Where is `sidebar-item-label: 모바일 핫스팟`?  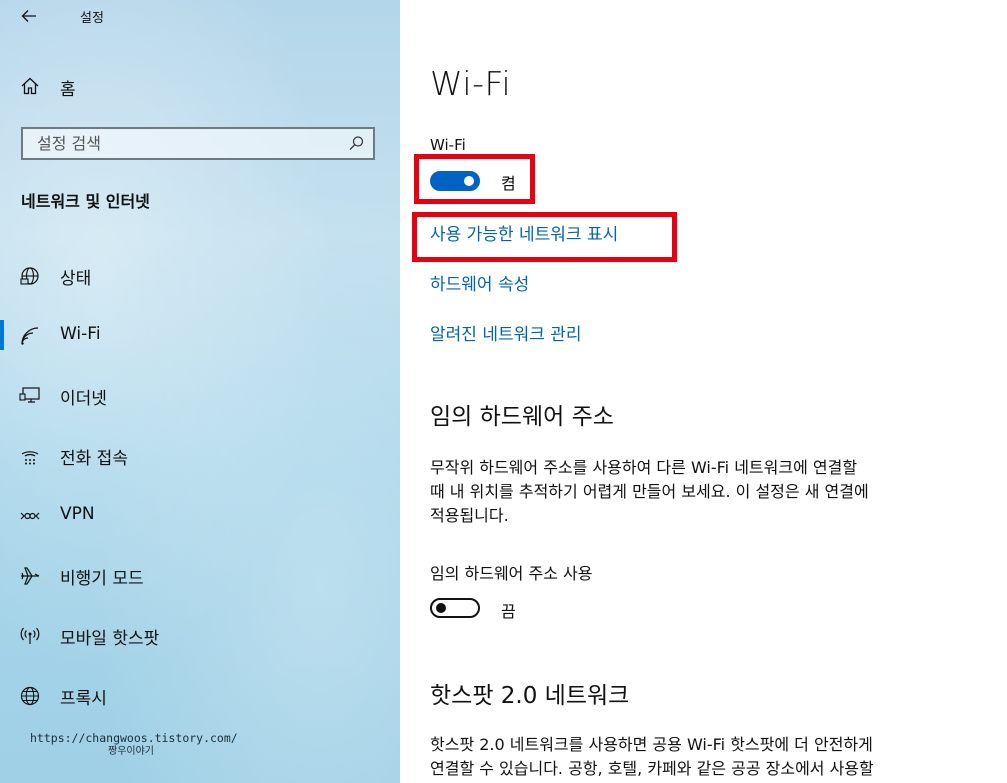 sidebar-item-label: 모바일 핫스팟 is located at coordinates (110, 639).